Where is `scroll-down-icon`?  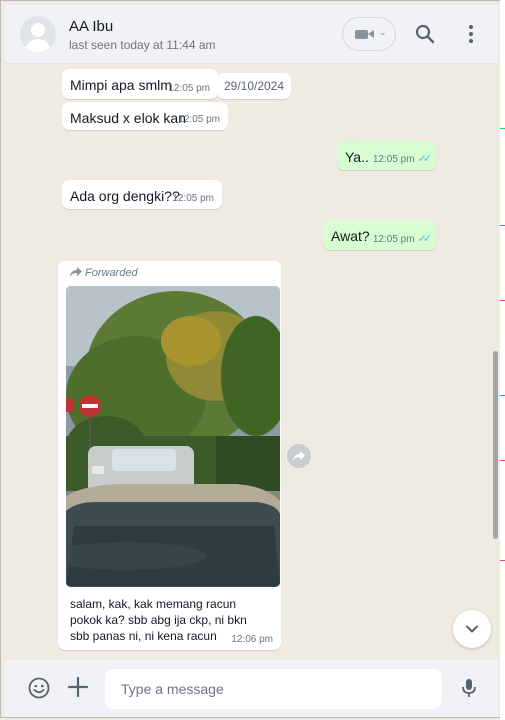
scroll-down-icon is located at coordinates (472, 629).